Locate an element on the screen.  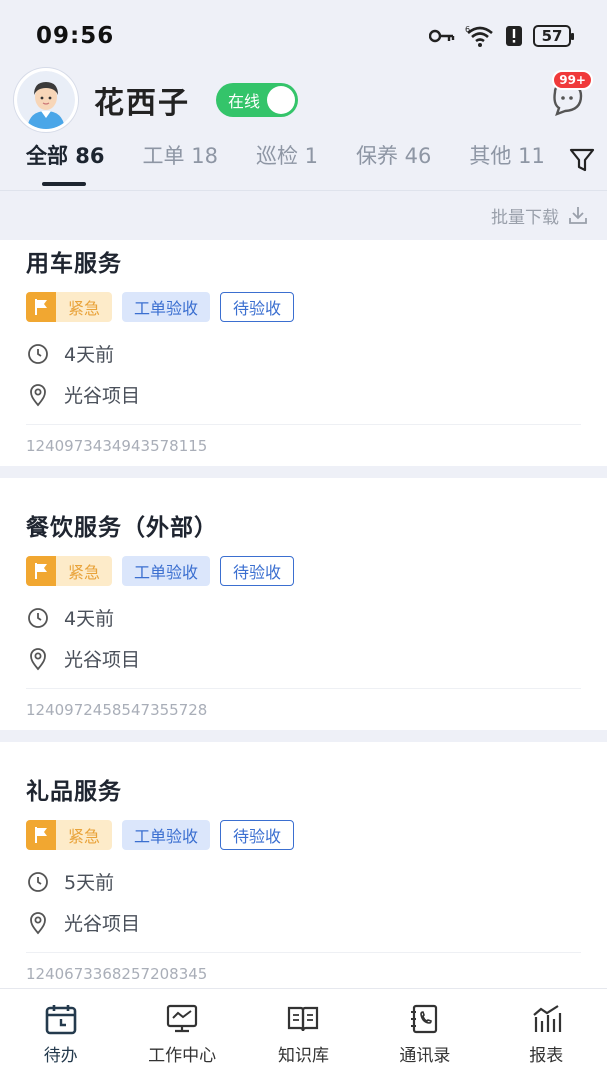
clock: 09:56 is located at coordinates (75, 36).